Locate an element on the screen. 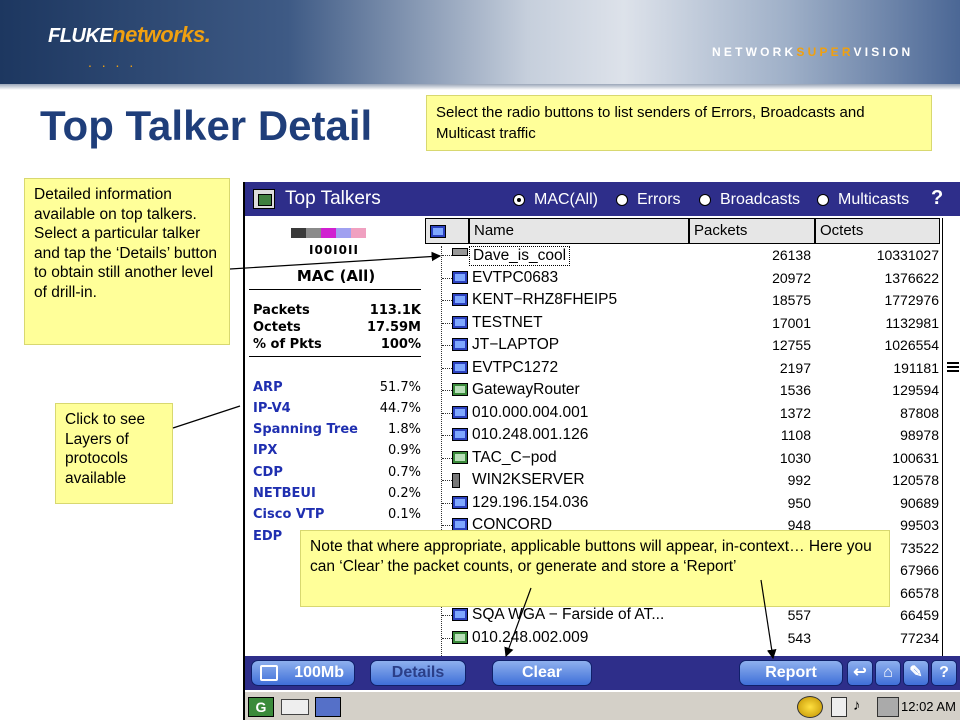  talker-octets: 191181 is located at coordinates (916, 367).